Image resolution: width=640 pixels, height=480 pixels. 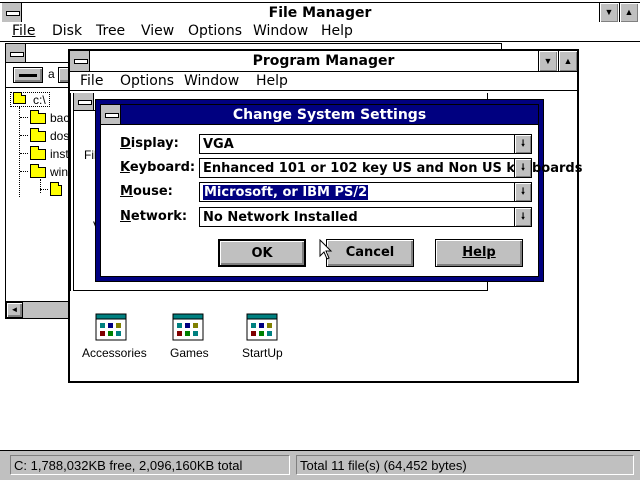 I want to click on network-select: No Network Installed 🠗, so click(x=365, y=217).